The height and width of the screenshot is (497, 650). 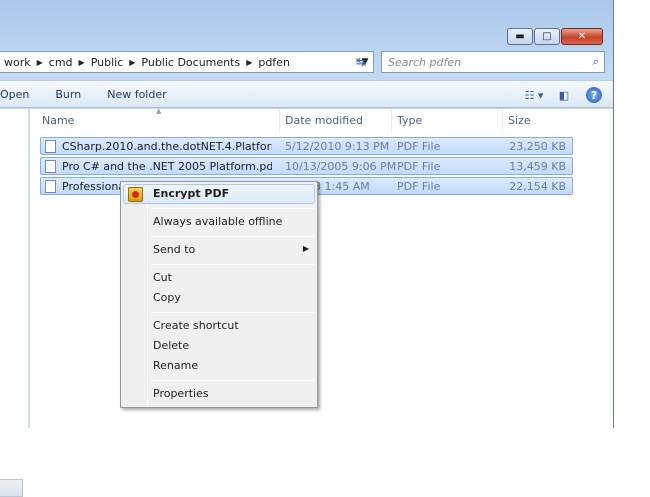 I want to click on help-icon: ?, so click(x=594, y=95).